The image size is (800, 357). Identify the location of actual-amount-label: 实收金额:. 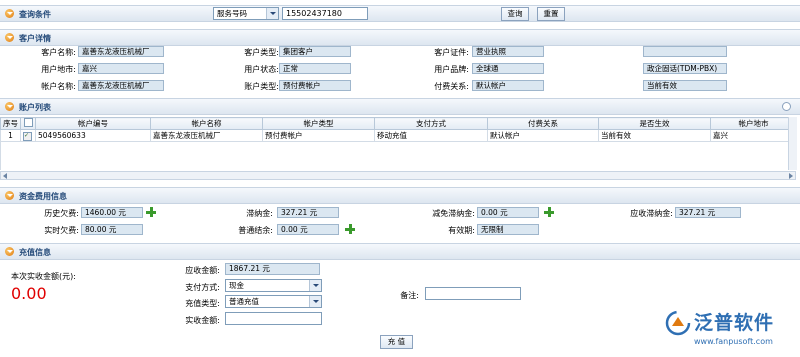
(202, 320).